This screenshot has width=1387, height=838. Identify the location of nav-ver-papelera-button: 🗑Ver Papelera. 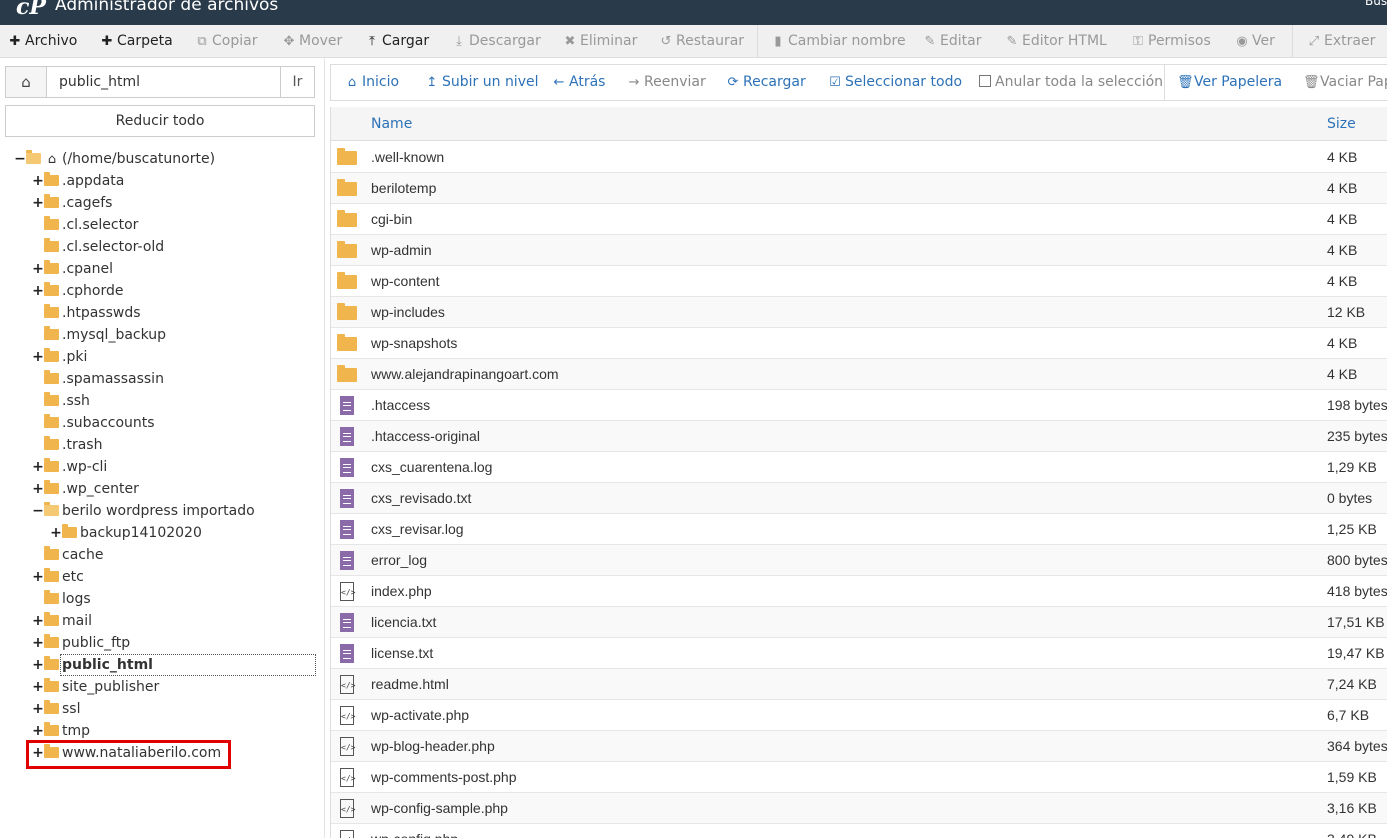
(1229, 82).